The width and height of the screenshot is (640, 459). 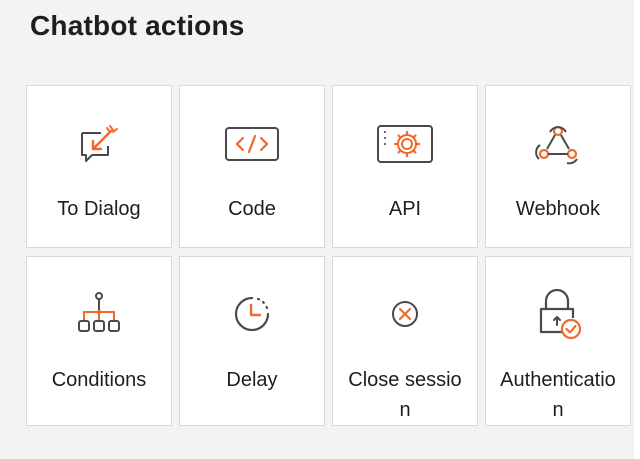 I want to click on close-circle-icon, so click(x=405, y=314).